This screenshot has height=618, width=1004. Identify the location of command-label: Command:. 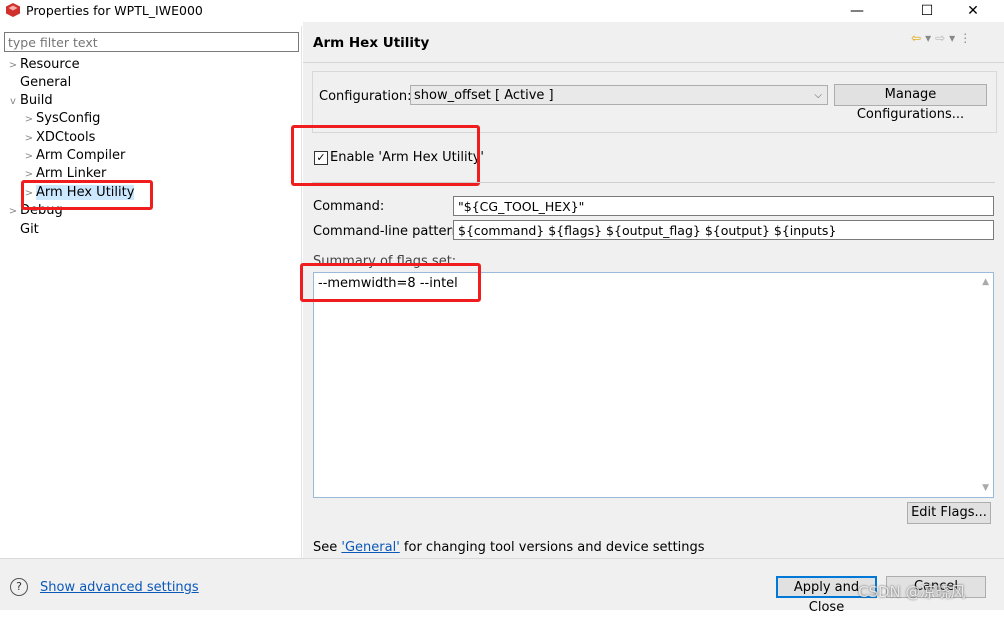
(349, 206).